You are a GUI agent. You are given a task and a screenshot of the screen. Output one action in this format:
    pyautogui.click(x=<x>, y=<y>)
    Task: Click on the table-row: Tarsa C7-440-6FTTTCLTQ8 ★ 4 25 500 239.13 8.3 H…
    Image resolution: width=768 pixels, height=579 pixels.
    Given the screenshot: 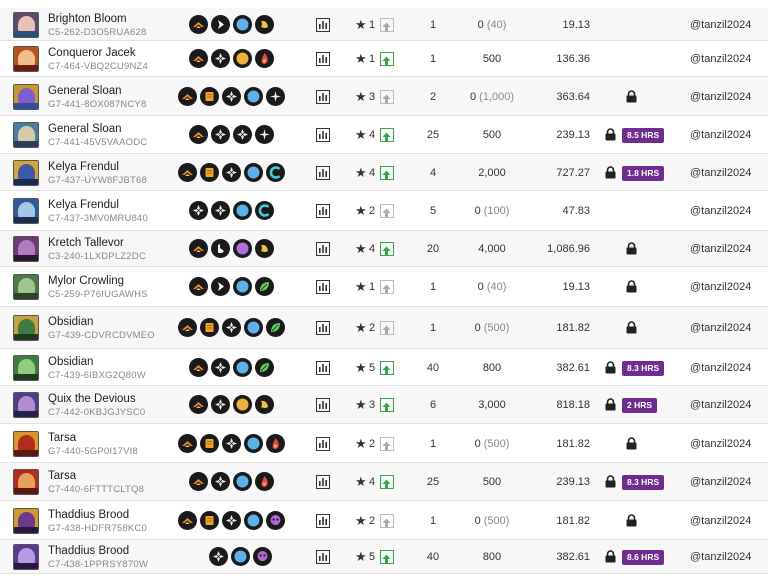 What is the action you would take?
    pyautogui.click(x=384, y=482)
    